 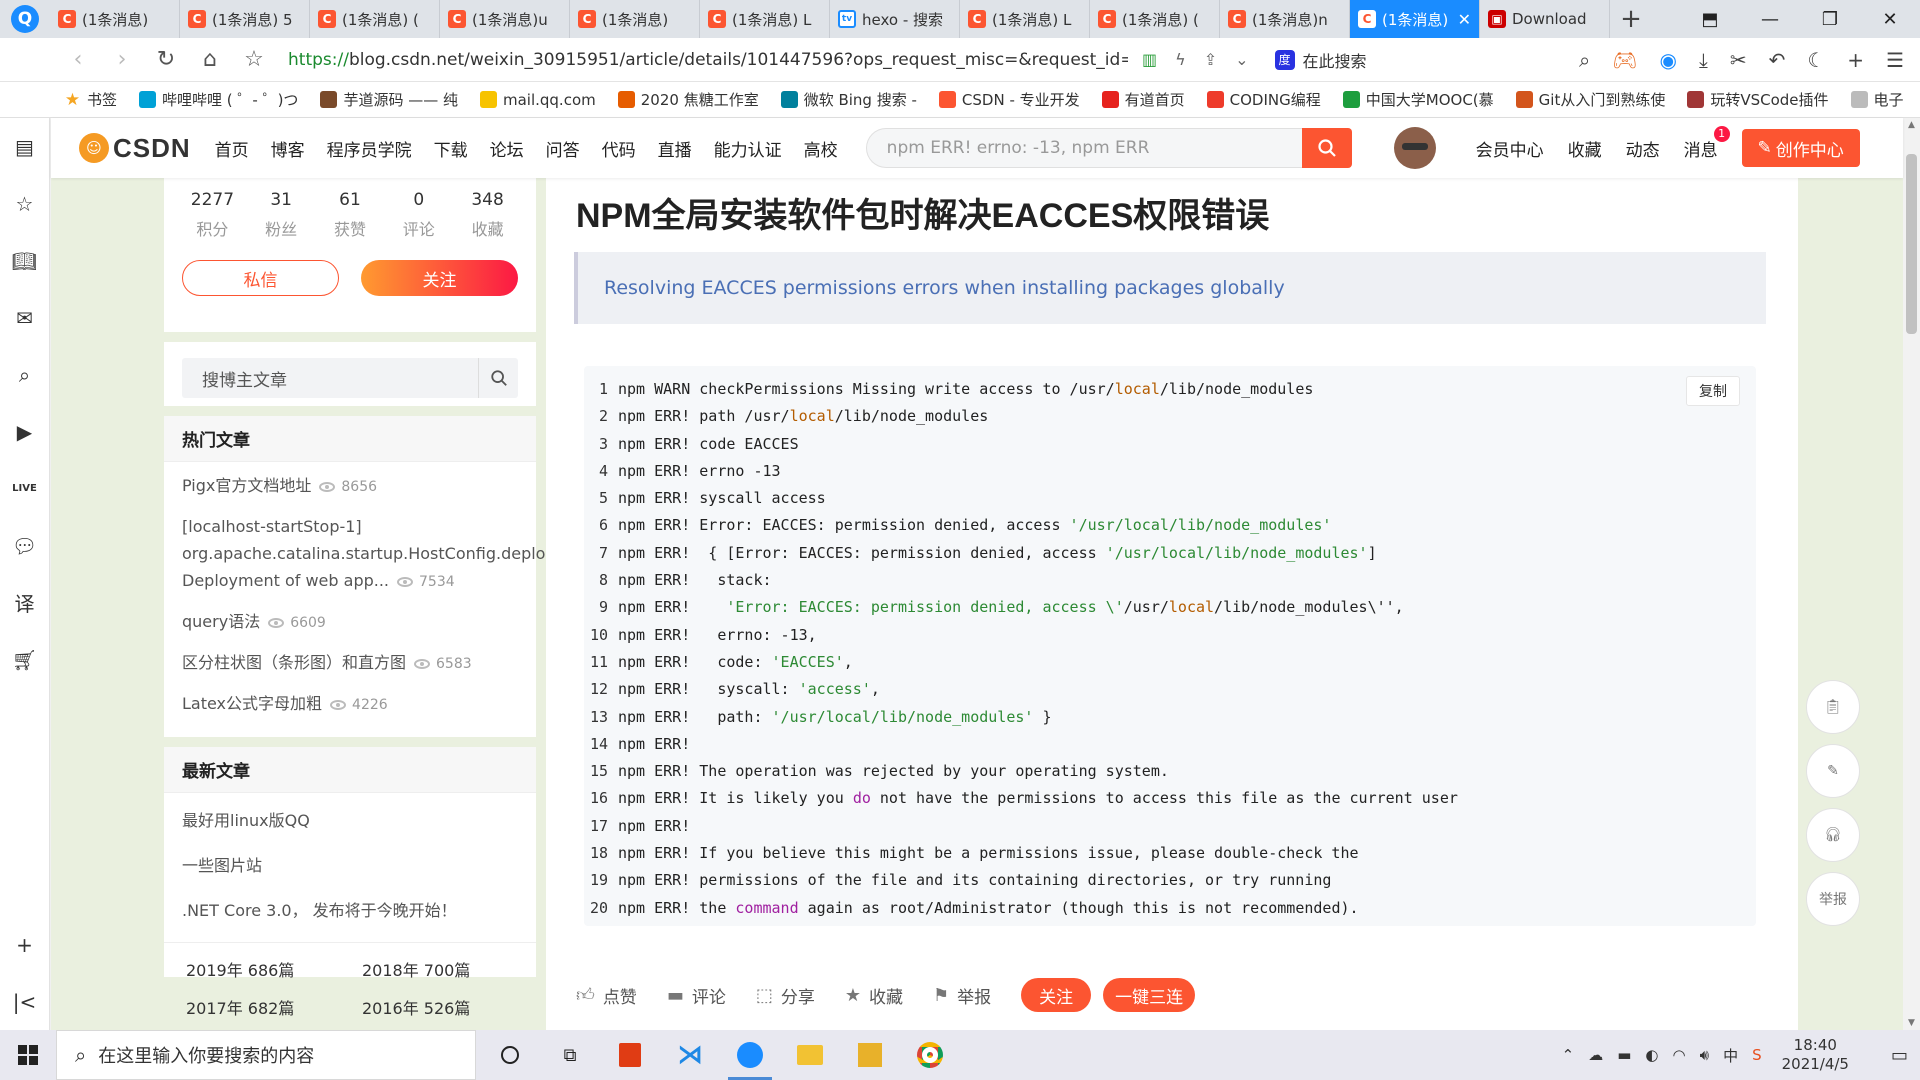 What do you see at coordinates (1738, 60) in the screenshot?
I see `scissors-icon: ✂` at bounding box center [1738, 60].